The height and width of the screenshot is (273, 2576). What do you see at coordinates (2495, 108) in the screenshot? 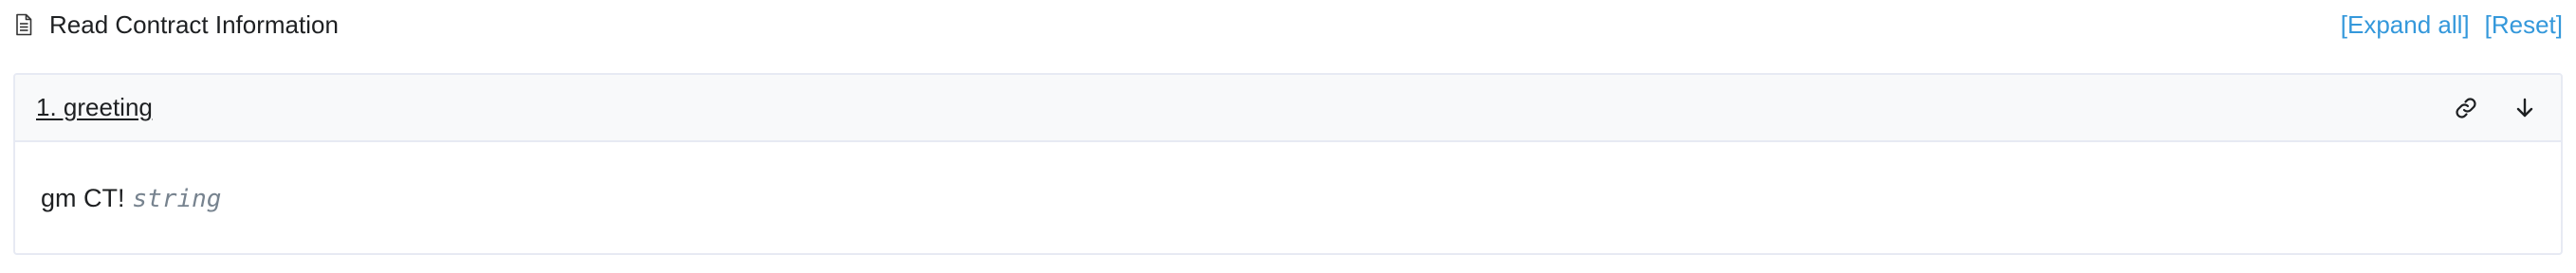
I see `method-card-actions` at bounding box center [2495, 108].